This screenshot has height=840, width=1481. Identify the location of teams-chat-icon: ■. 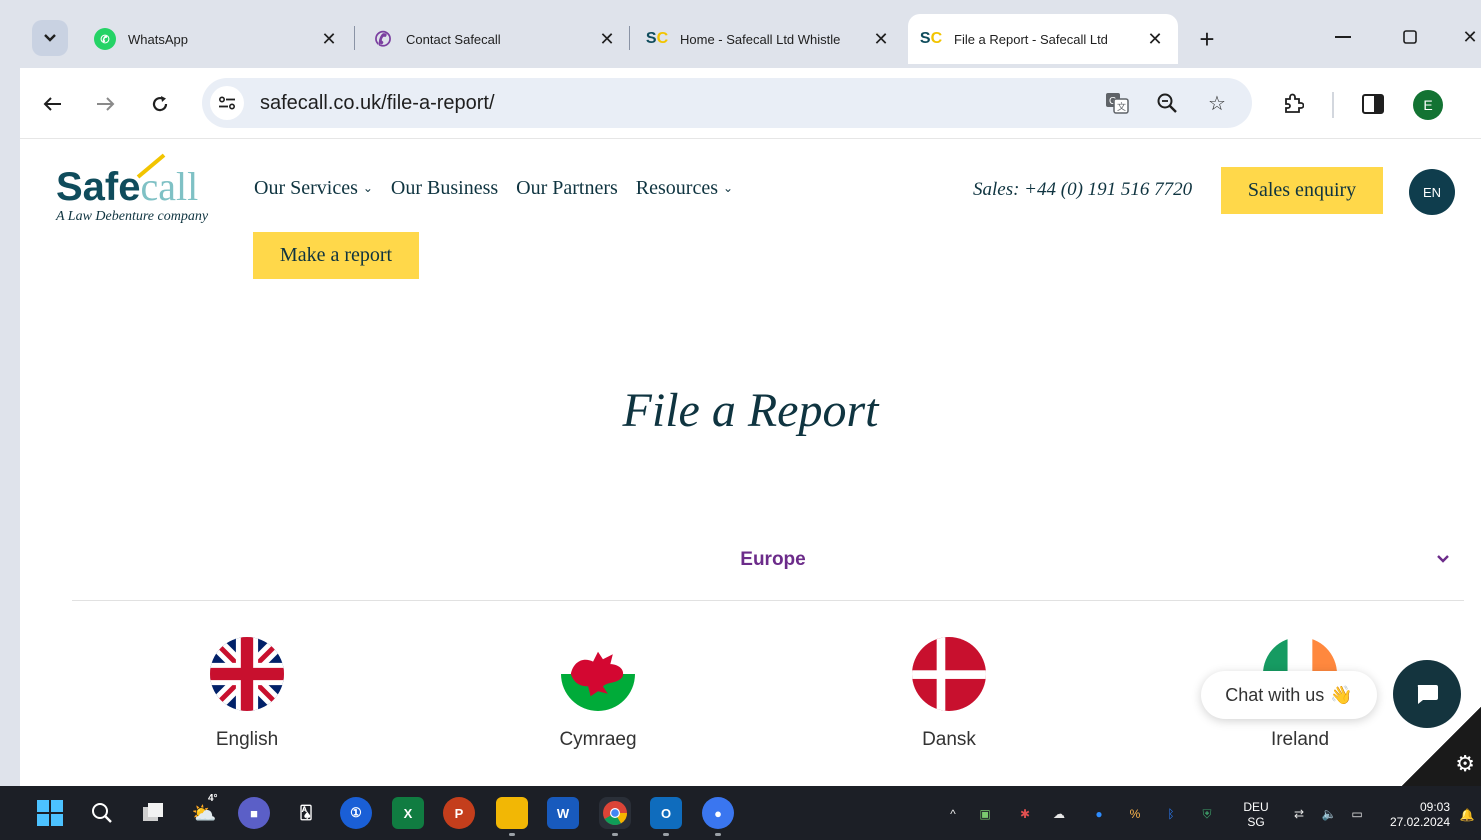
(254, 813).